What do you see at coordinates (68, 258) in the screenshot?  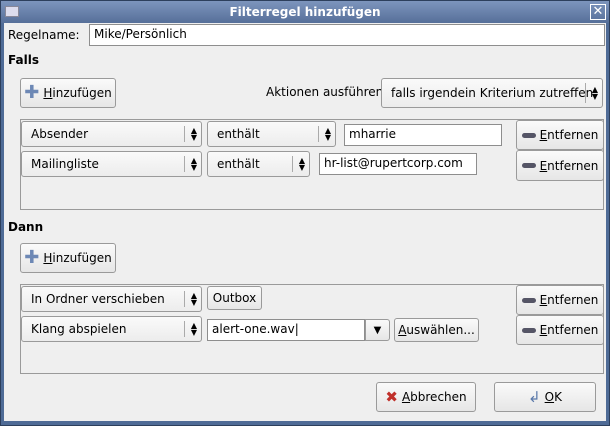 I see `add-action-button: ✚ Hinzufügen` at bounding box center [68, 258].